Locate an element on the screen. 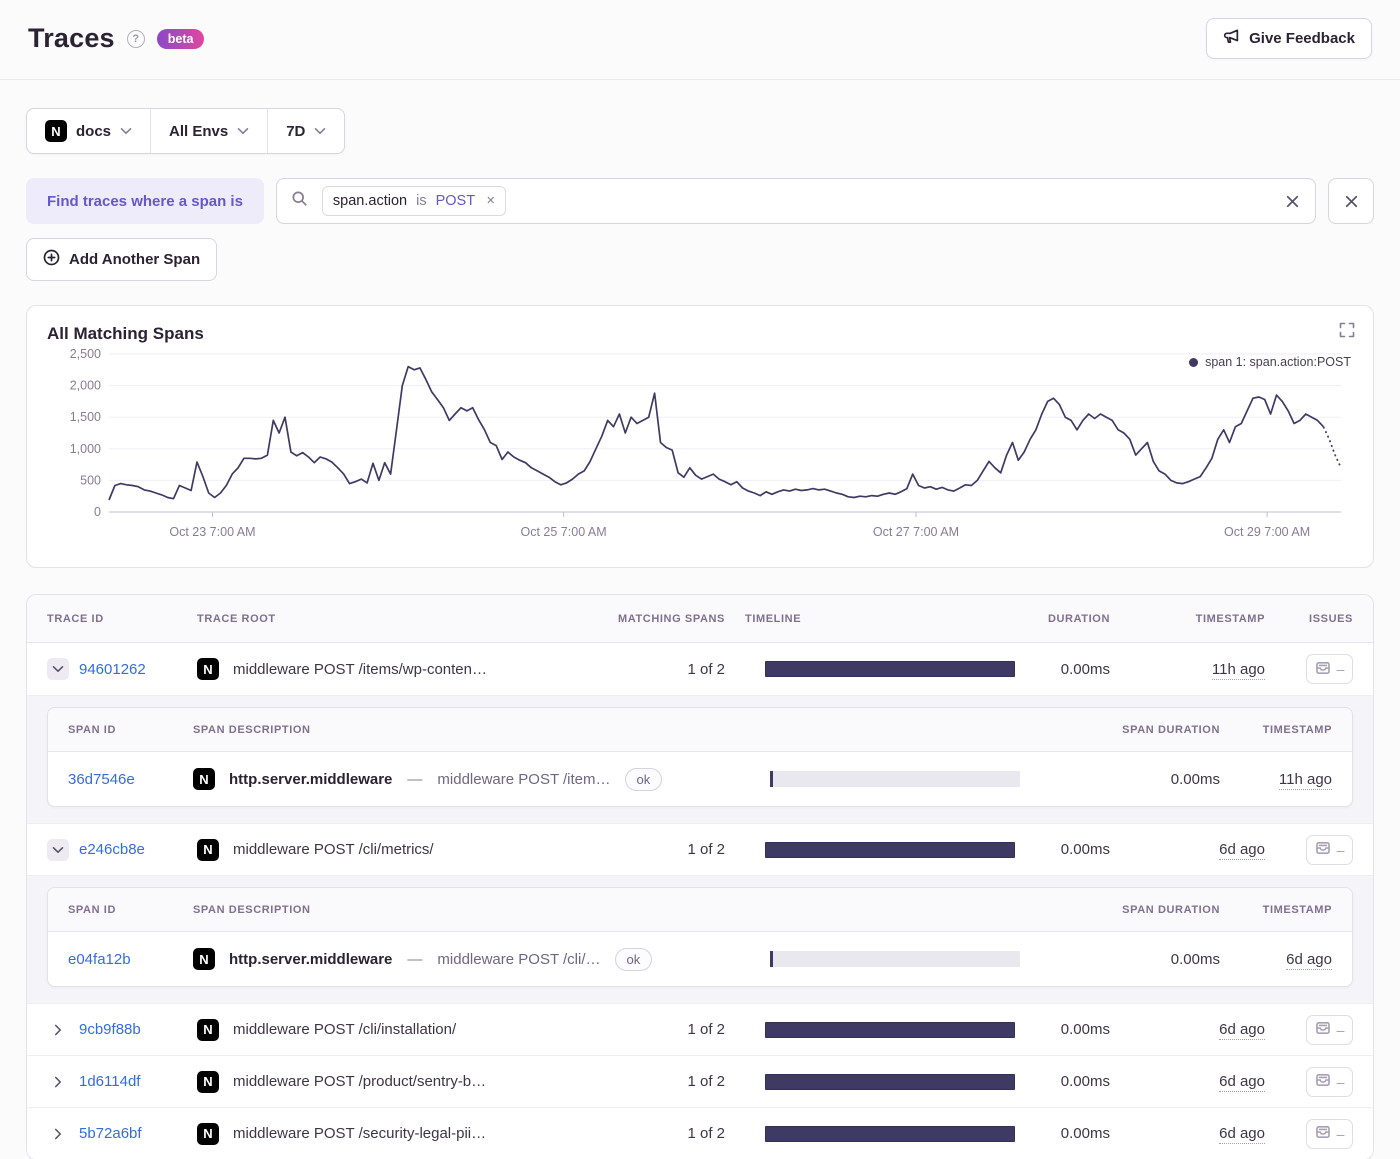  remove-span-row-button is located at coordinates (1351, 201).